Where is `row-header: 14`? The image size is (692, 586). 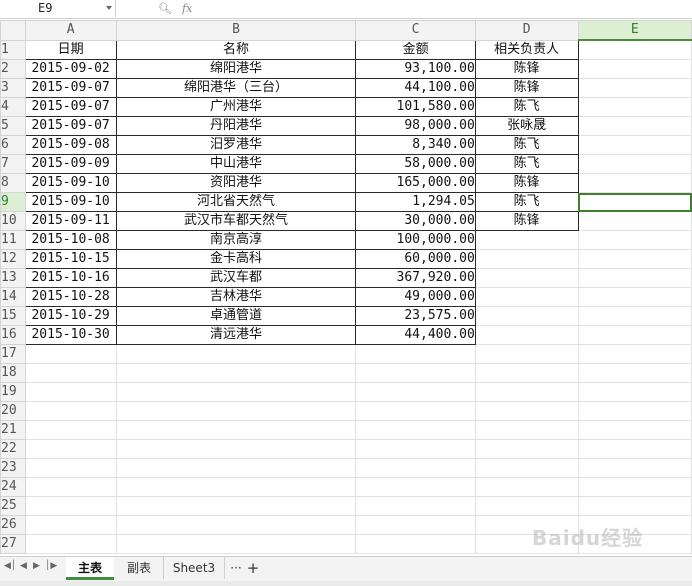 row-header: 14 is located at coordinates (13, 297).